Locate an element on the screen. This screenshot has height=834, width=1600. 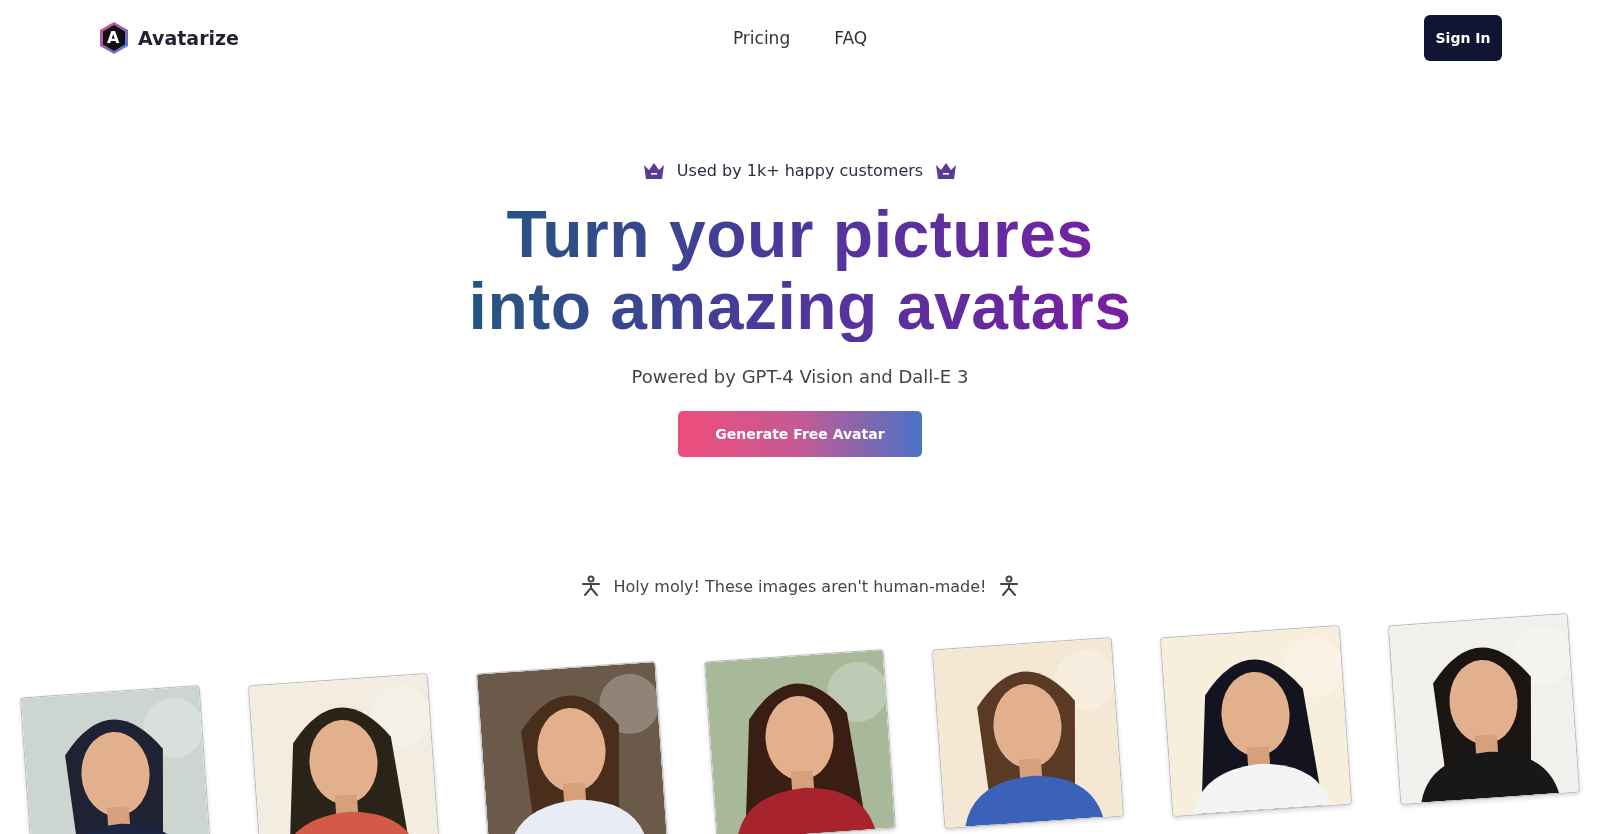
subtitle: Powered by GPT-4 Vision and Dall-E 3 is located at coordinates (800, 376).